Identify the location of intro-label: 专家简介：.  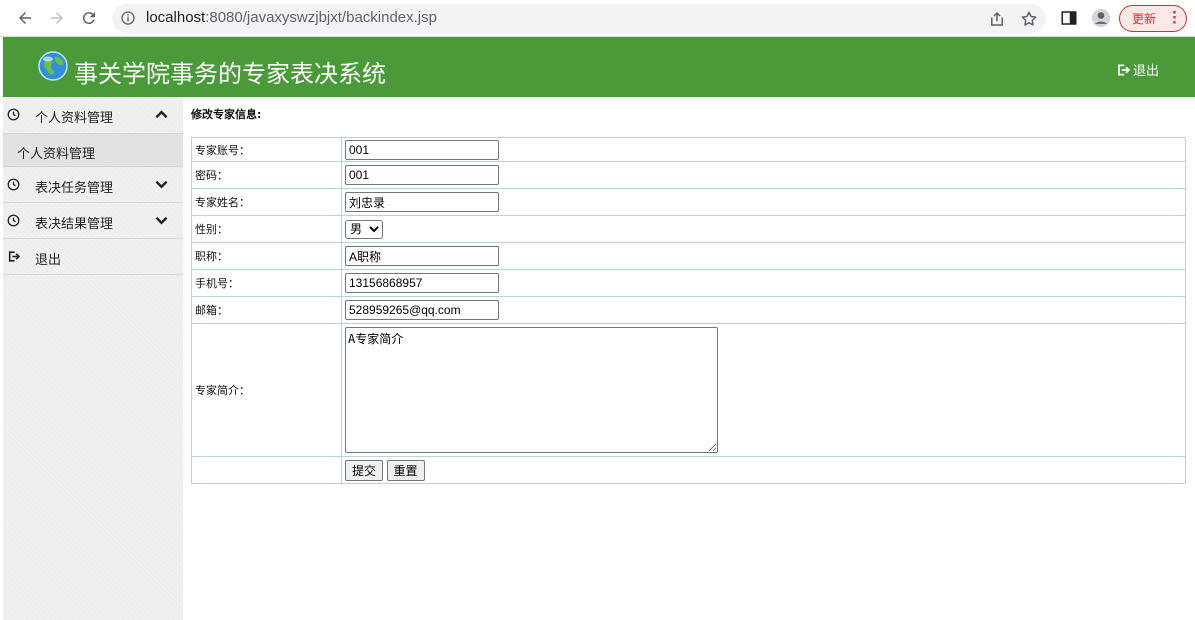
(266, 390).